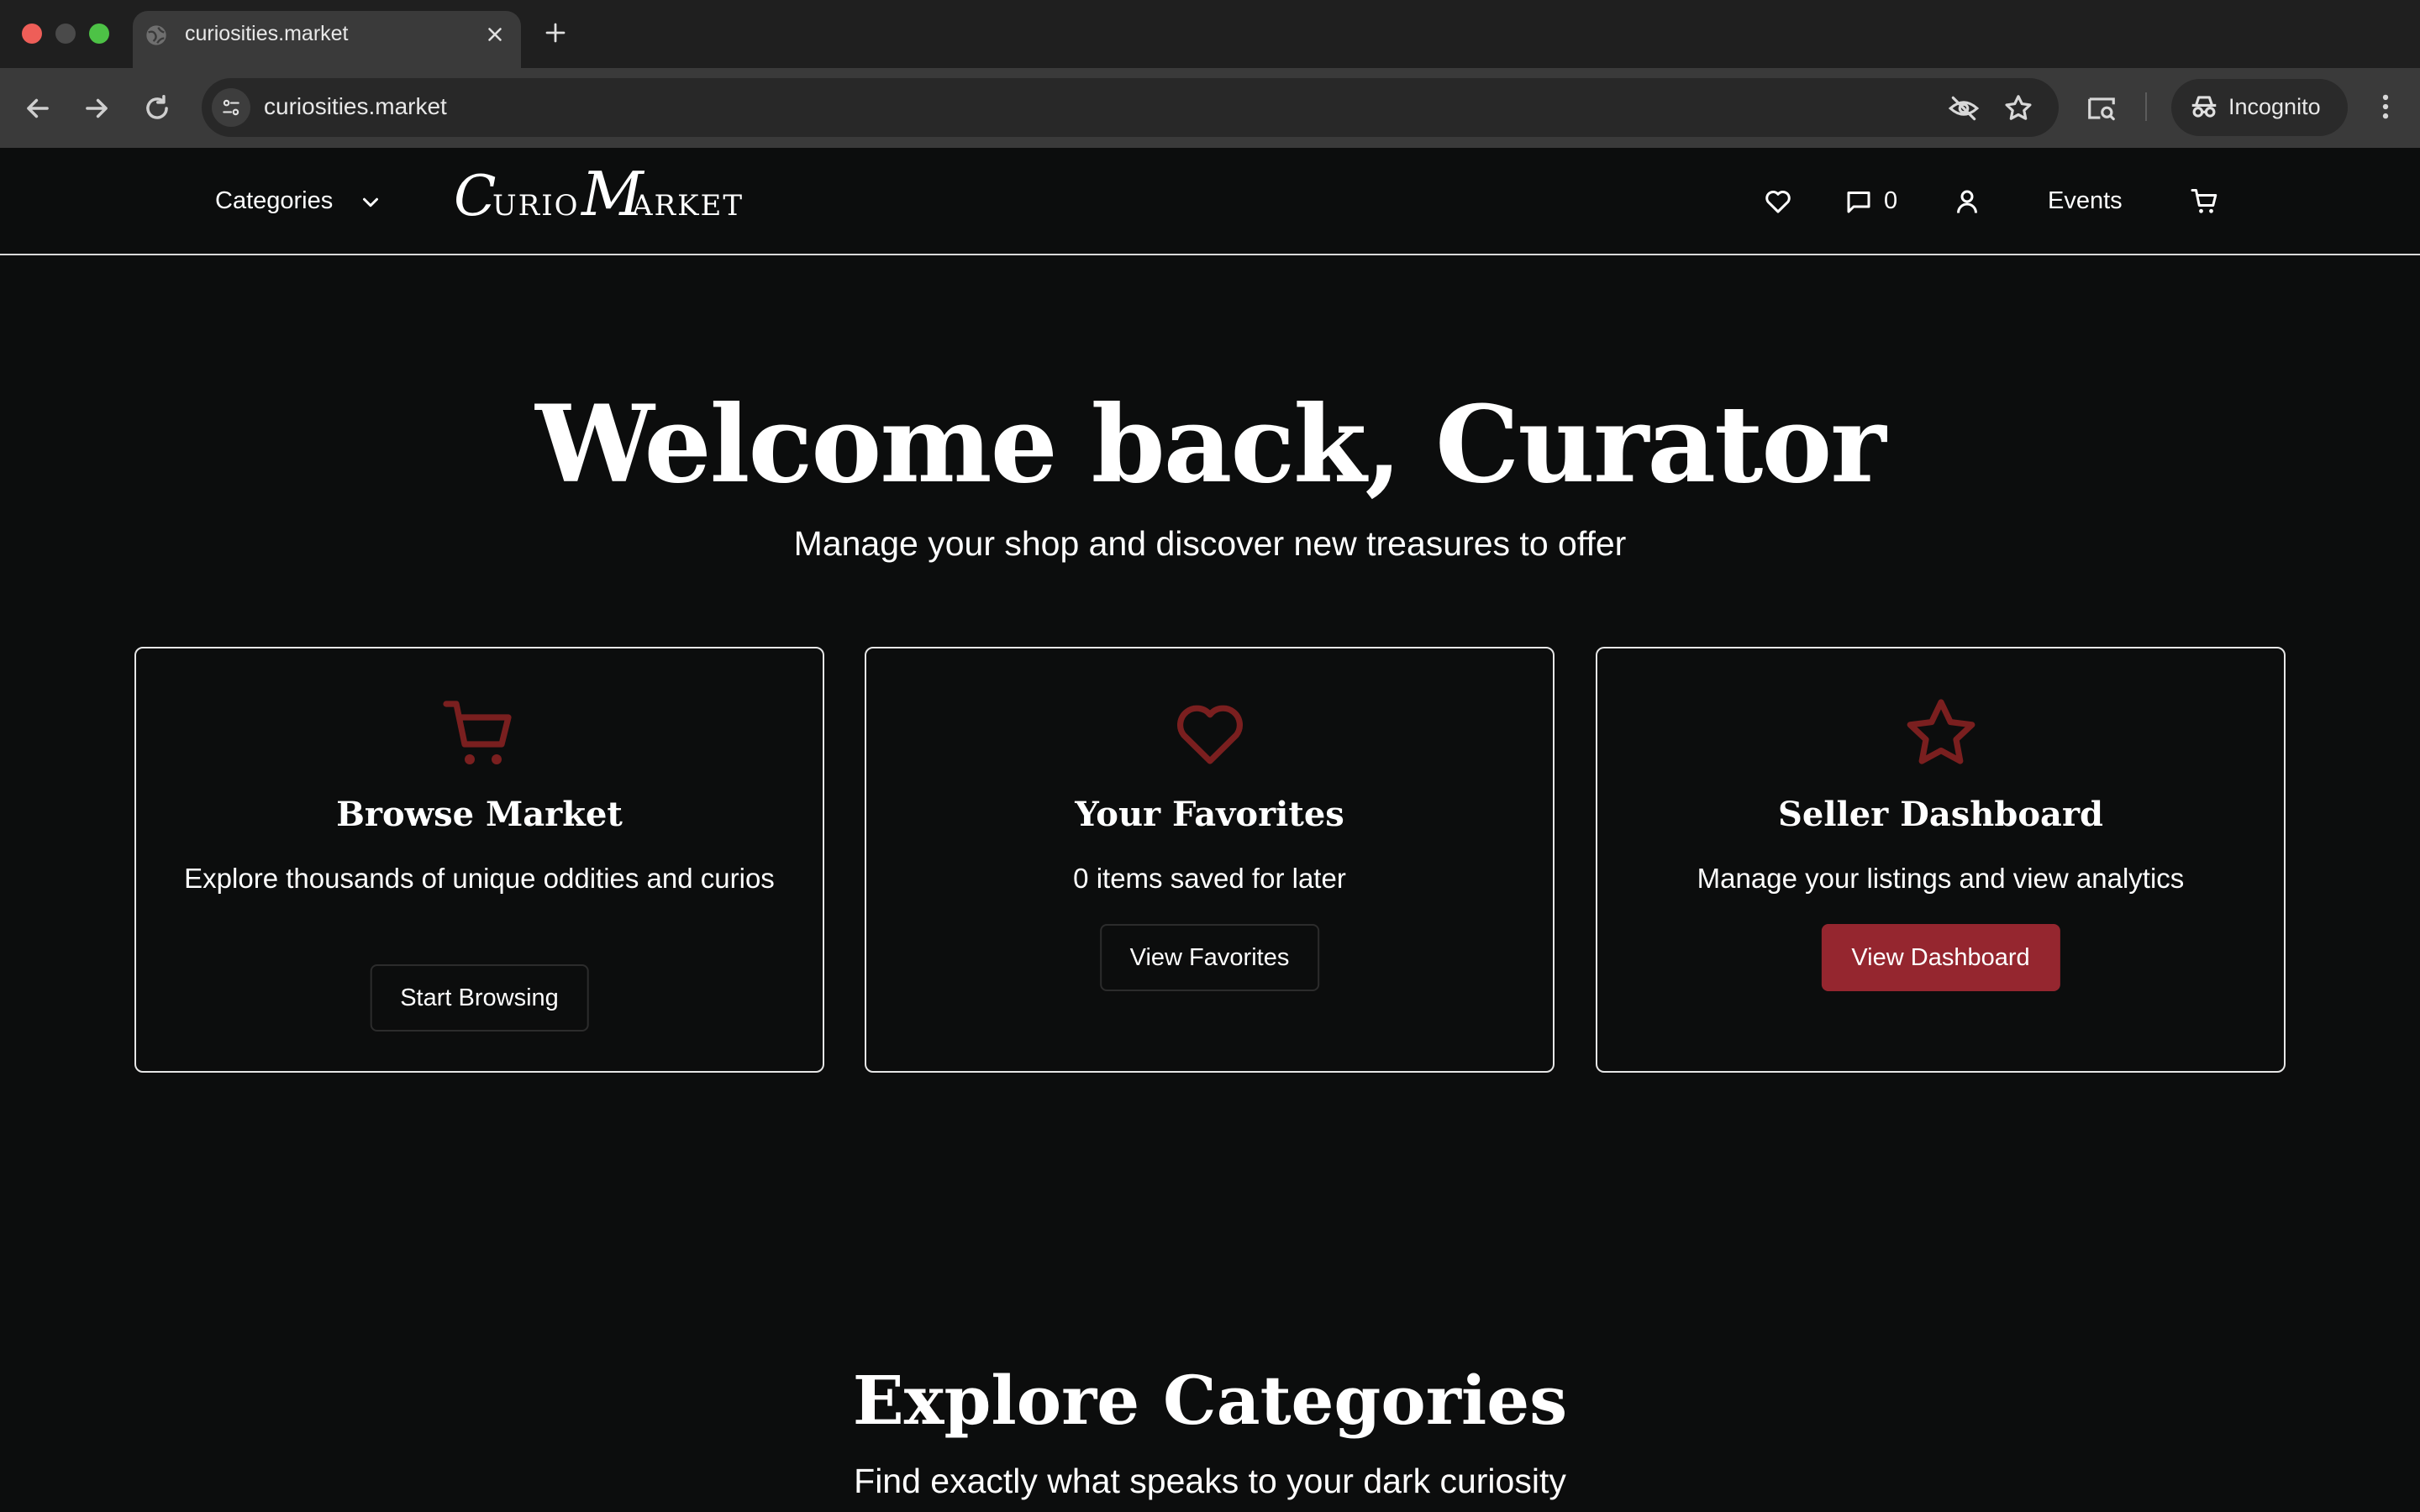 The image size is (2420, 1512). What do you see at coordinates (476, 196) in the screenshot?
I see `svg-text: C` at bounding box center [476, 196].